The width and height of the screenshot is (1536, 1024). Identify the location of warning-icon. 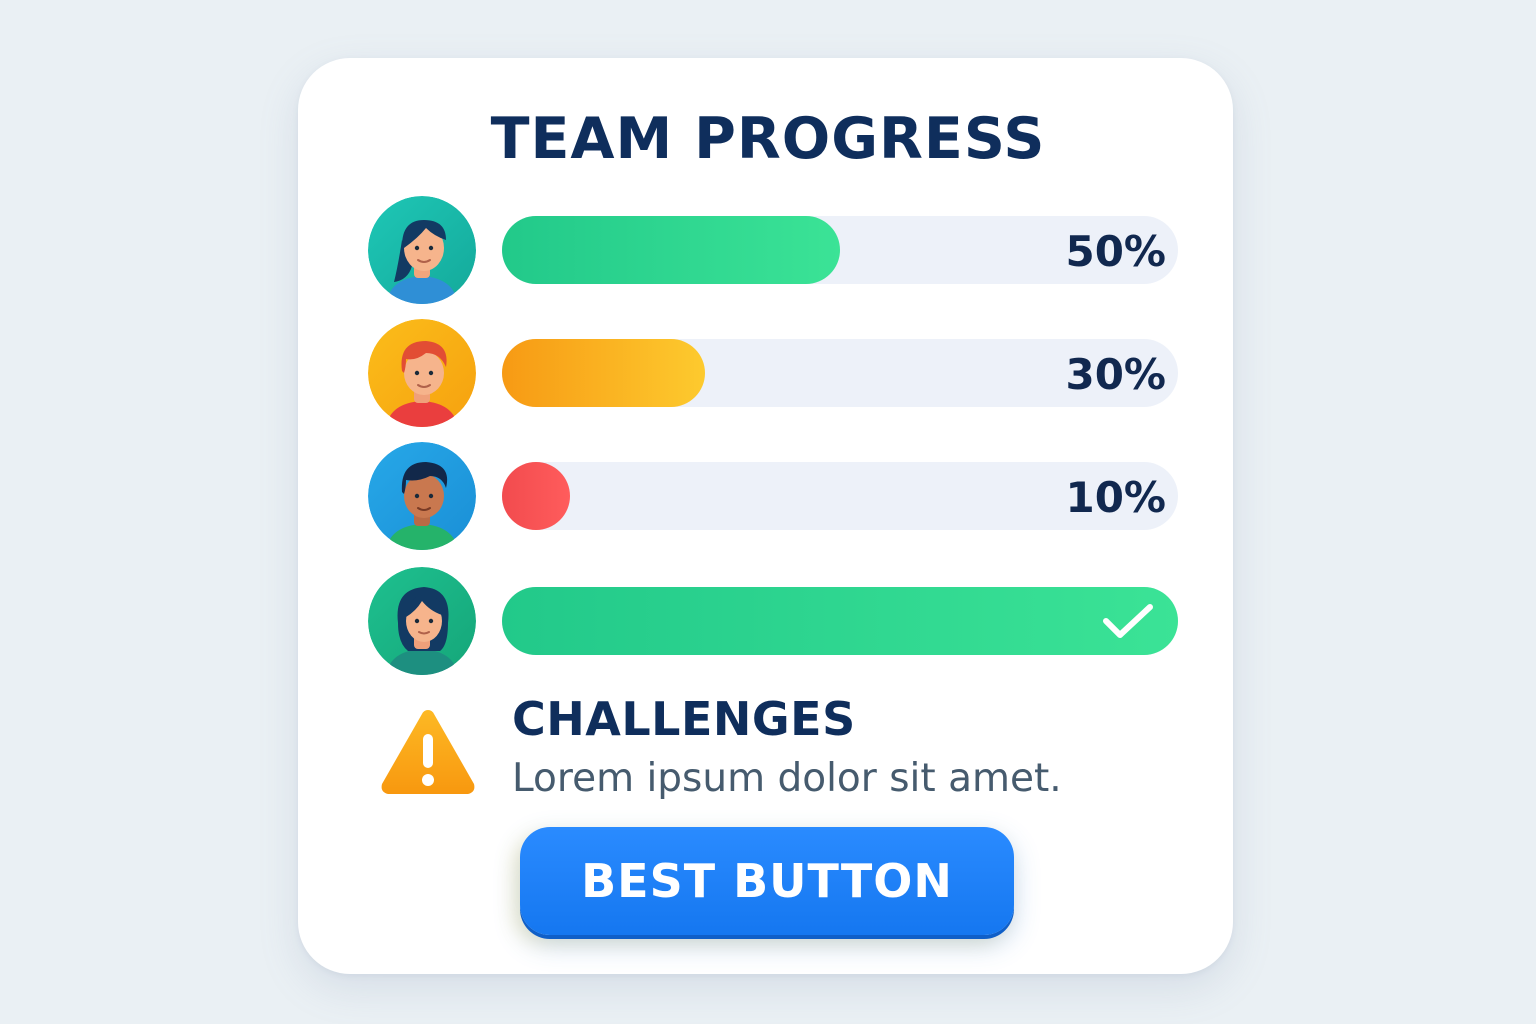
(428, 753).